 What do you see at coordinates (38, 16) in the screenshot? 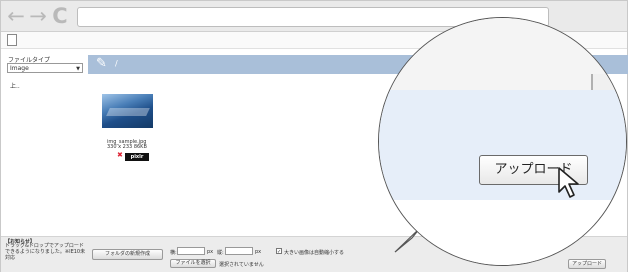
I see `forward-icon: →` at bounding box center [38, 16].